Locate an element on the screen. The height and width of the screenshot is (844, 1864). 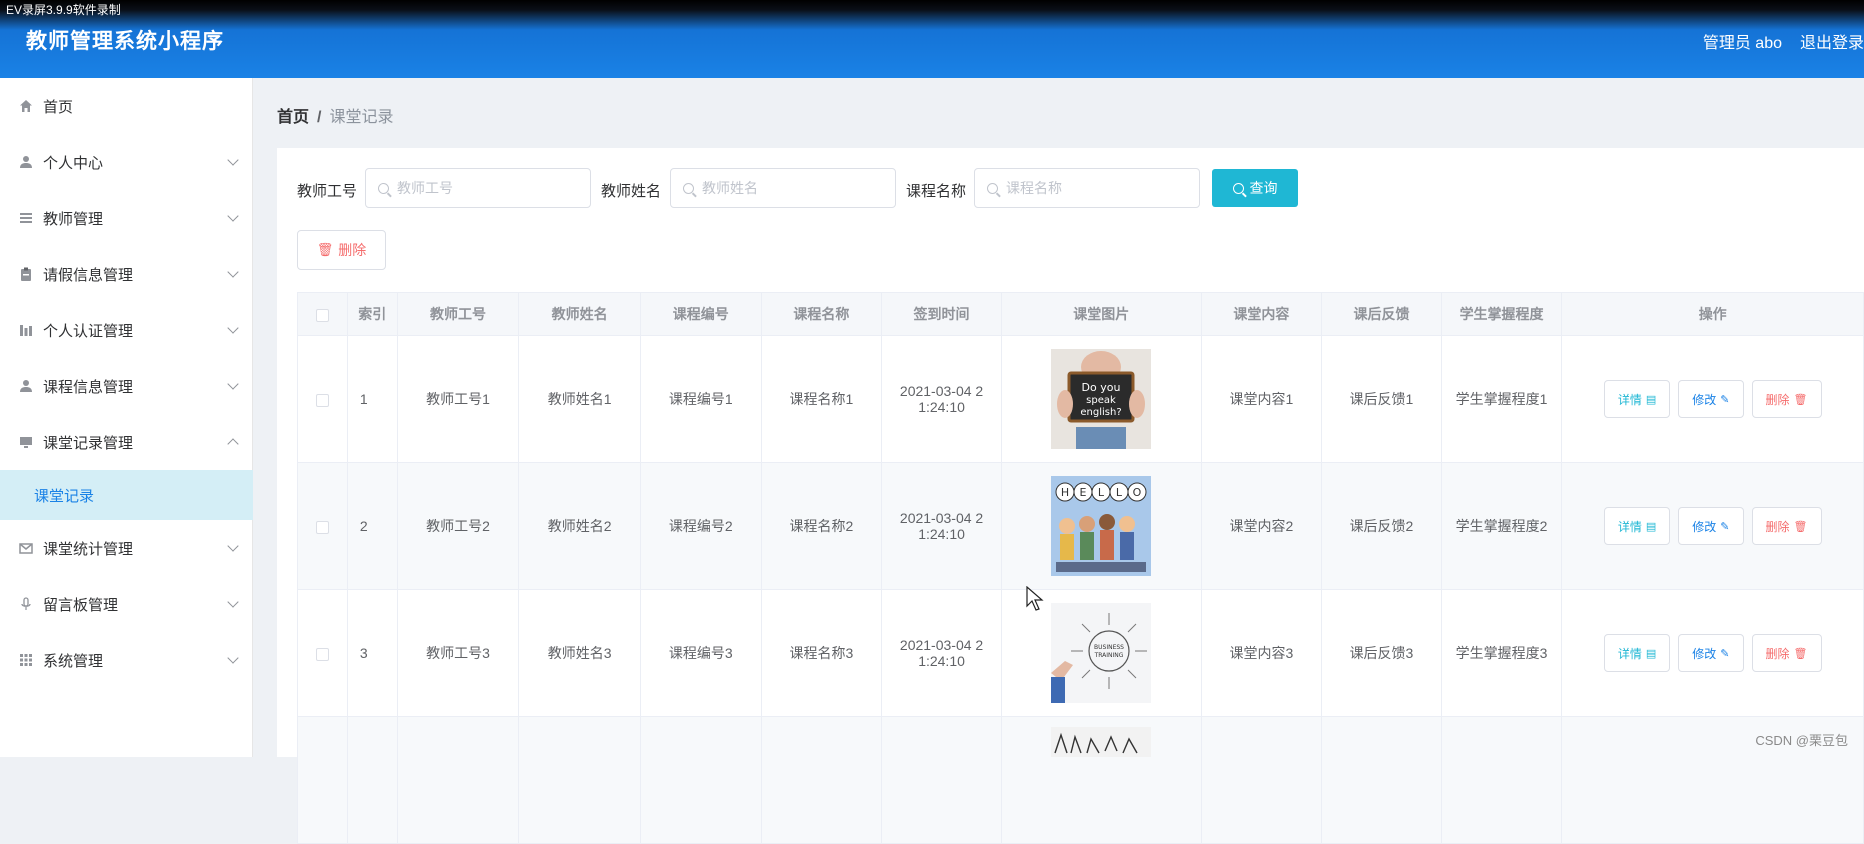
column-header: 教师工号 is located at coordinates (458, 314).